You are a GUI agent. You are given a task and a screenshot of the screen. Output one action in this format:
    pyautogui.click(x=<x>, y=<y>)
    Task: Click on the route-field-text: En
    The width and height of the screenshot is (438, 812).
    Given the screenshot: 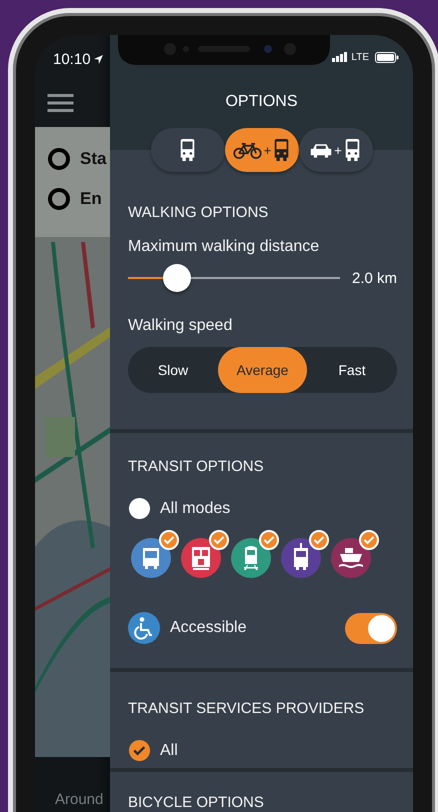 What is the action you would take?
    pyautogui.click(x=91, y=199)
    